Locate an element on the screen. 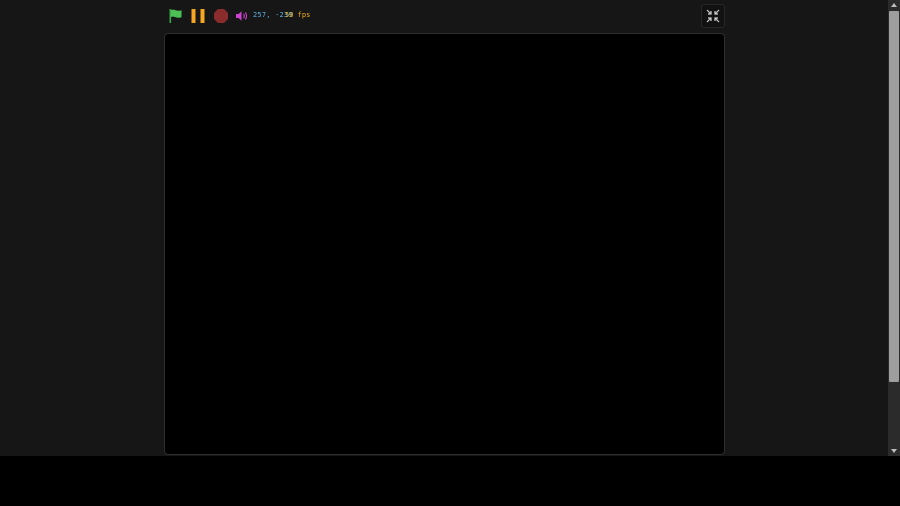 Image resolution: width=900 pixels, height=506 pixels. vertical-scrollbar is located at coordinates (894, 228).